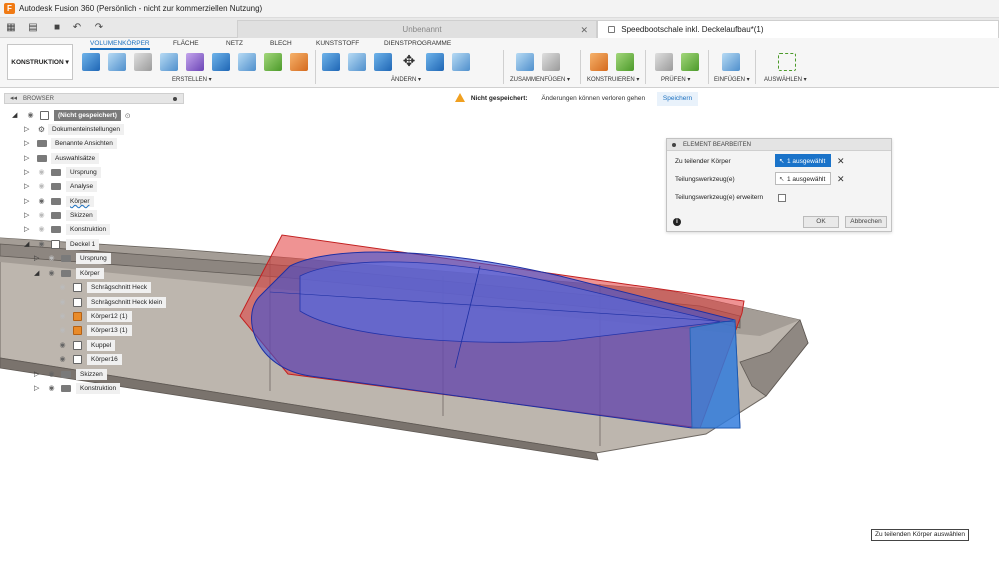  Describe the element at coordinates (435, 62) in the screenshot. I see `combine-icon` at that location.